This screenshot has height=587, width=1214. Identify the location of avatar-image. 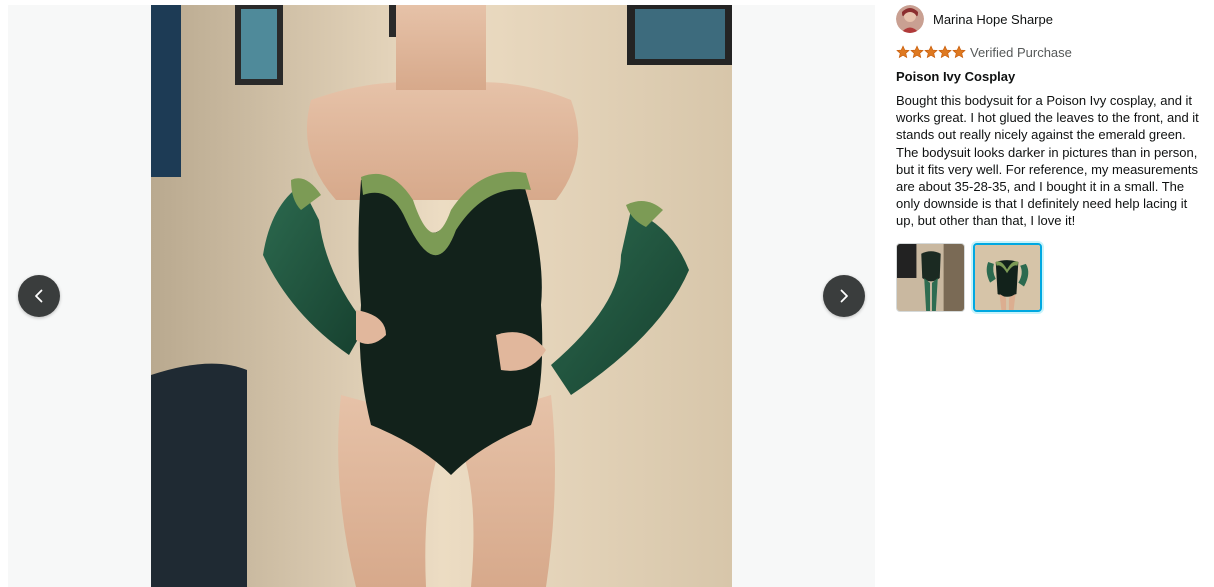
(910, 19).